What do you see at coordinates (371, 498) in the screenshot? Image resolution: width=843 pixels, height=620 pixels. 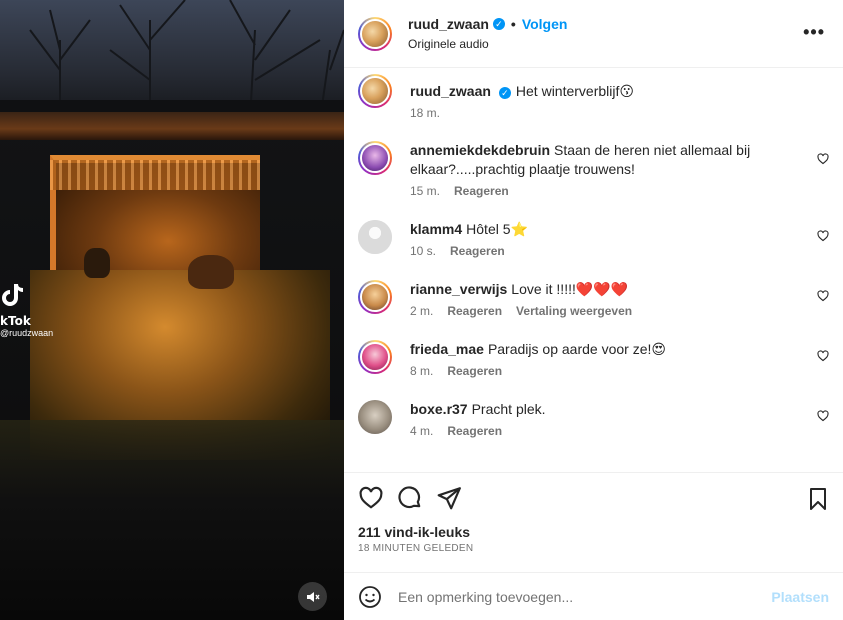 I see `heart-icon` at bounding box center [371, 498].